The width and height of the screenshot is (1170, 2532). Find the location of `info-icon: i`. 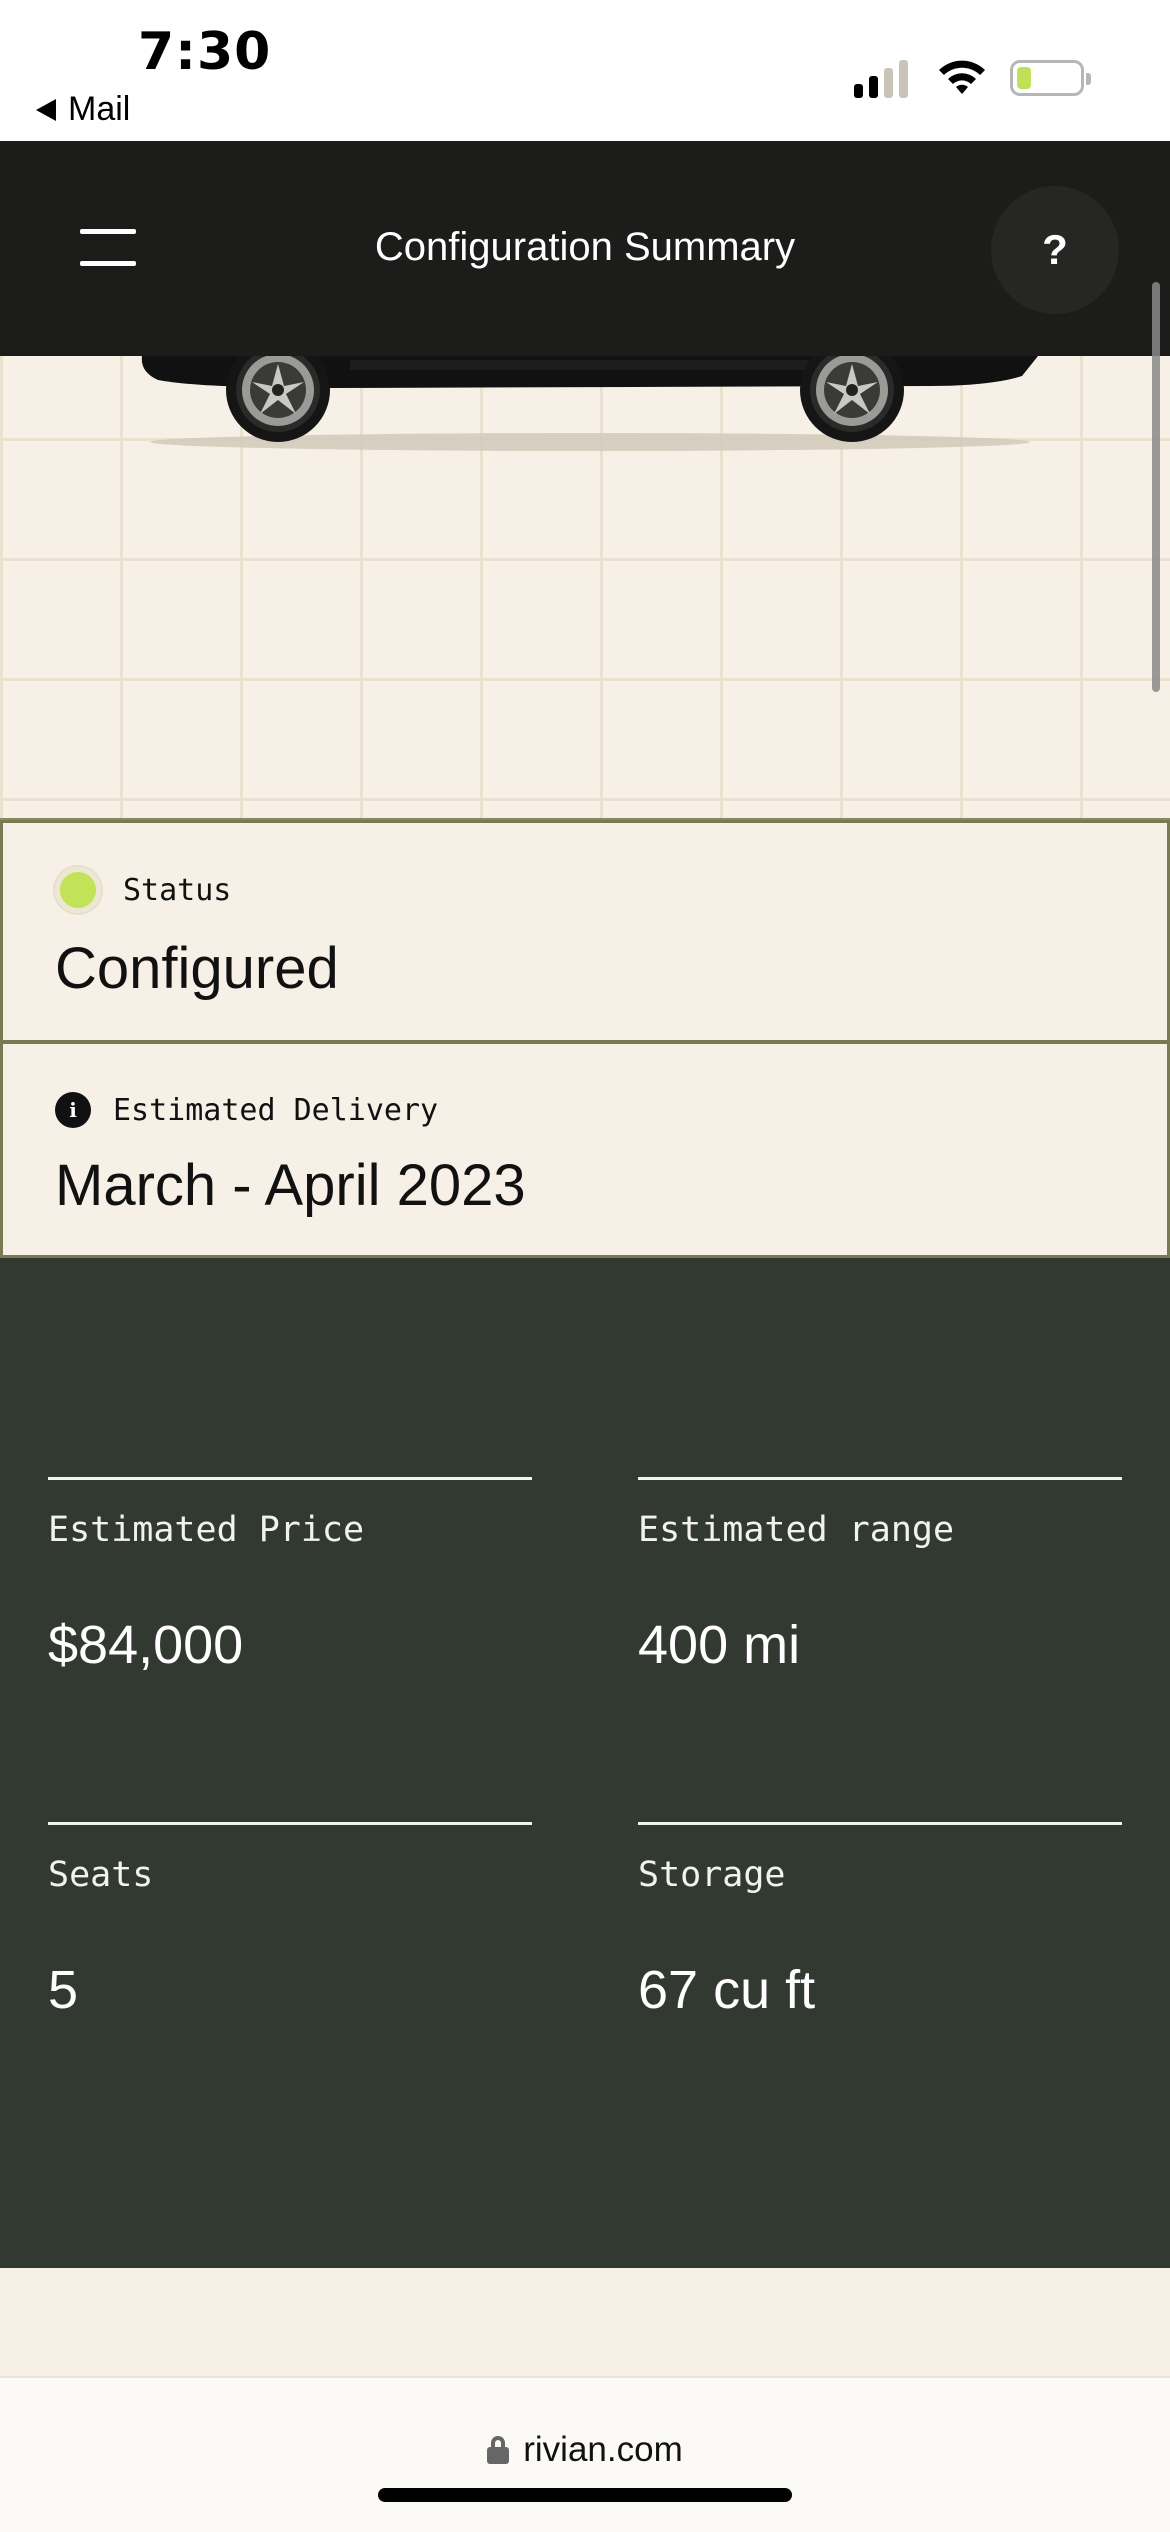

info-icon: i is located at coordinates (73, 1110).